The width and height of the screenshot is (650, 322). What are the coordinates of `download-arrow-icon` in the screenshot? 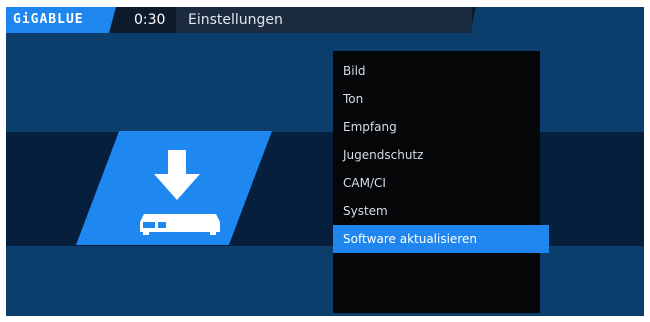 It's located at (177, 175).